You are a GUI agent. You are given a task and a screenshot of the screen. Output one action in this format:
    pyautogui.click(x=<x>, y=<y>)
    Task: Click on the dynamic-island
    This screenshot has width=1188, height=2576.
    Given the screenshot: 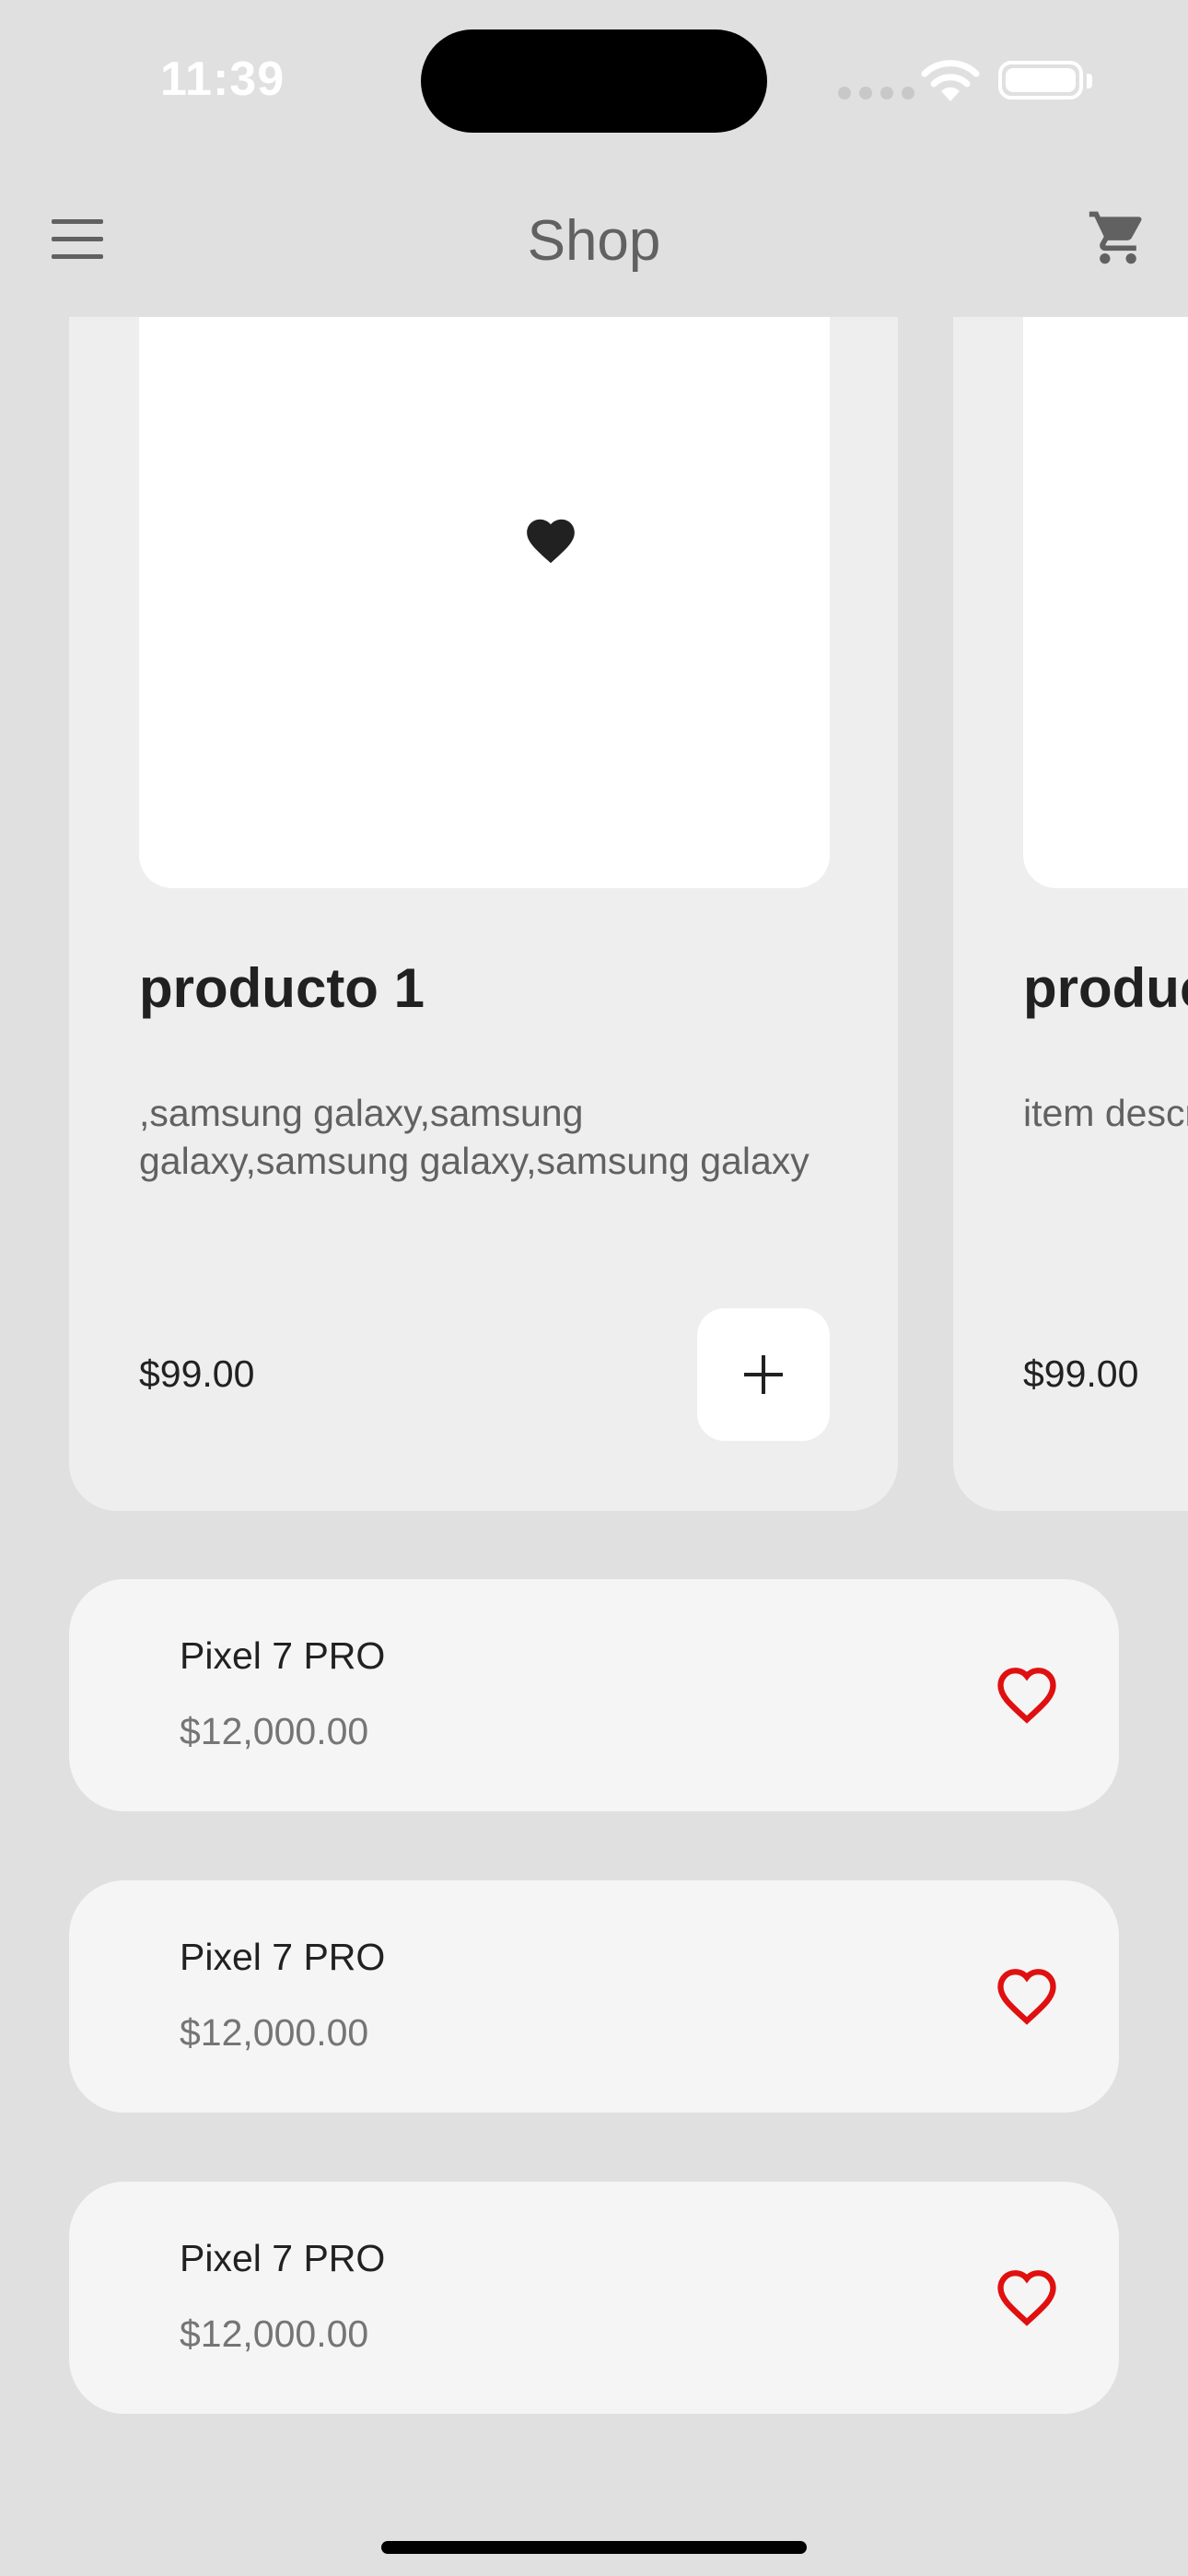 What is the action you would take?
    pyautogui.click(x=594, y=81)
    